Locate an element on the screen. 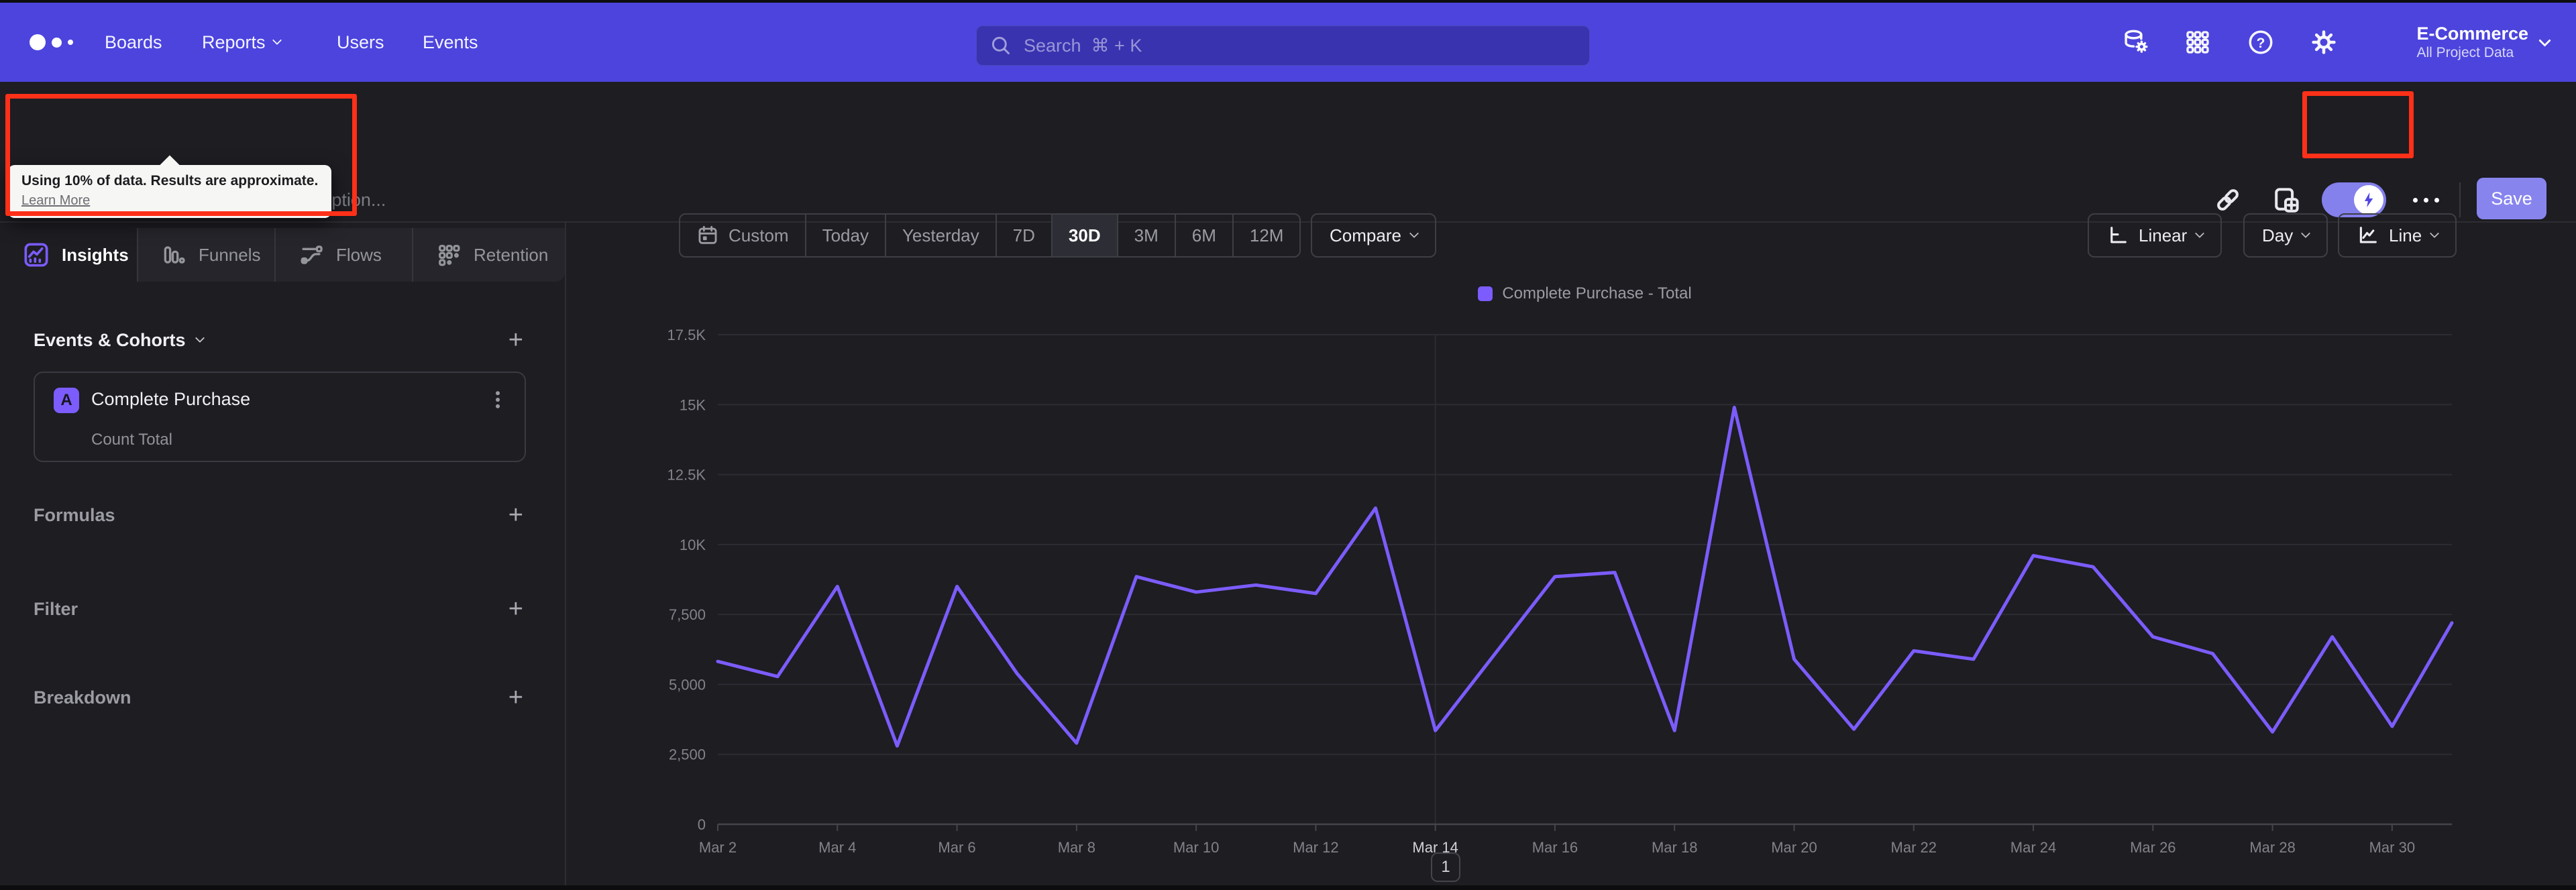 The height and width of the screenshot is (890, 2576). nav-item-label: Boards is located at coordinates (133, 42).